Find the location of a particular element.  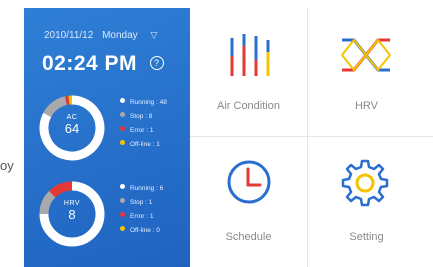

hrv-donut-total: 8 is located at coordinates (72, 214).